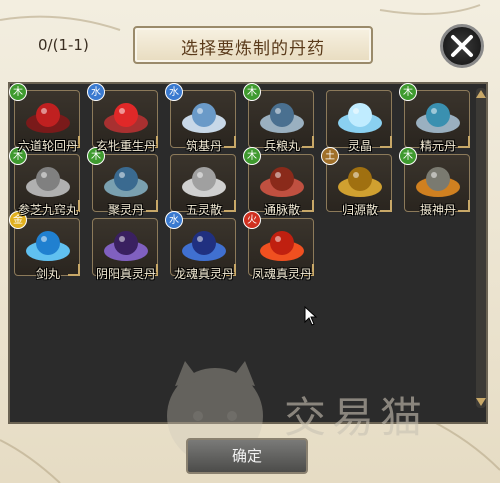  What do you see at coordinates (281, 210) in the screenshot?
I see `pill-name: 通脉散` at bounding box center [281, 210].